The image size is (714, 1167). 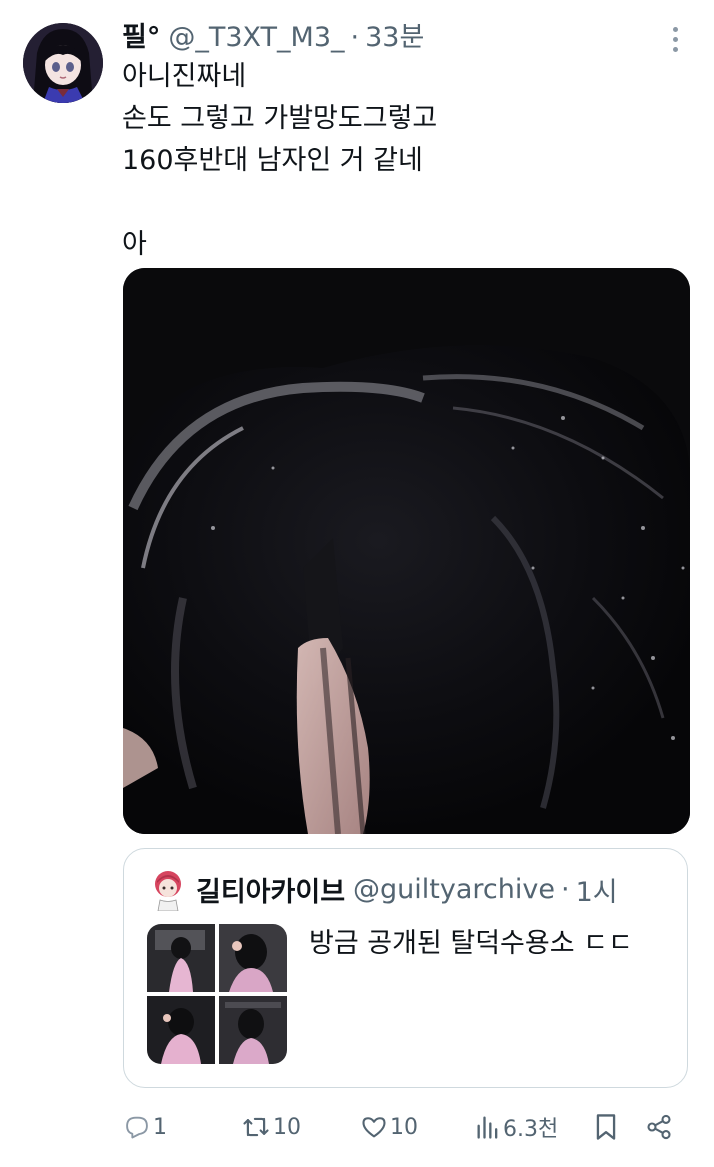 I want to click on tweet-text-line: 손도 그렇고 가발망도그렇고, so click(x=280, y=118).